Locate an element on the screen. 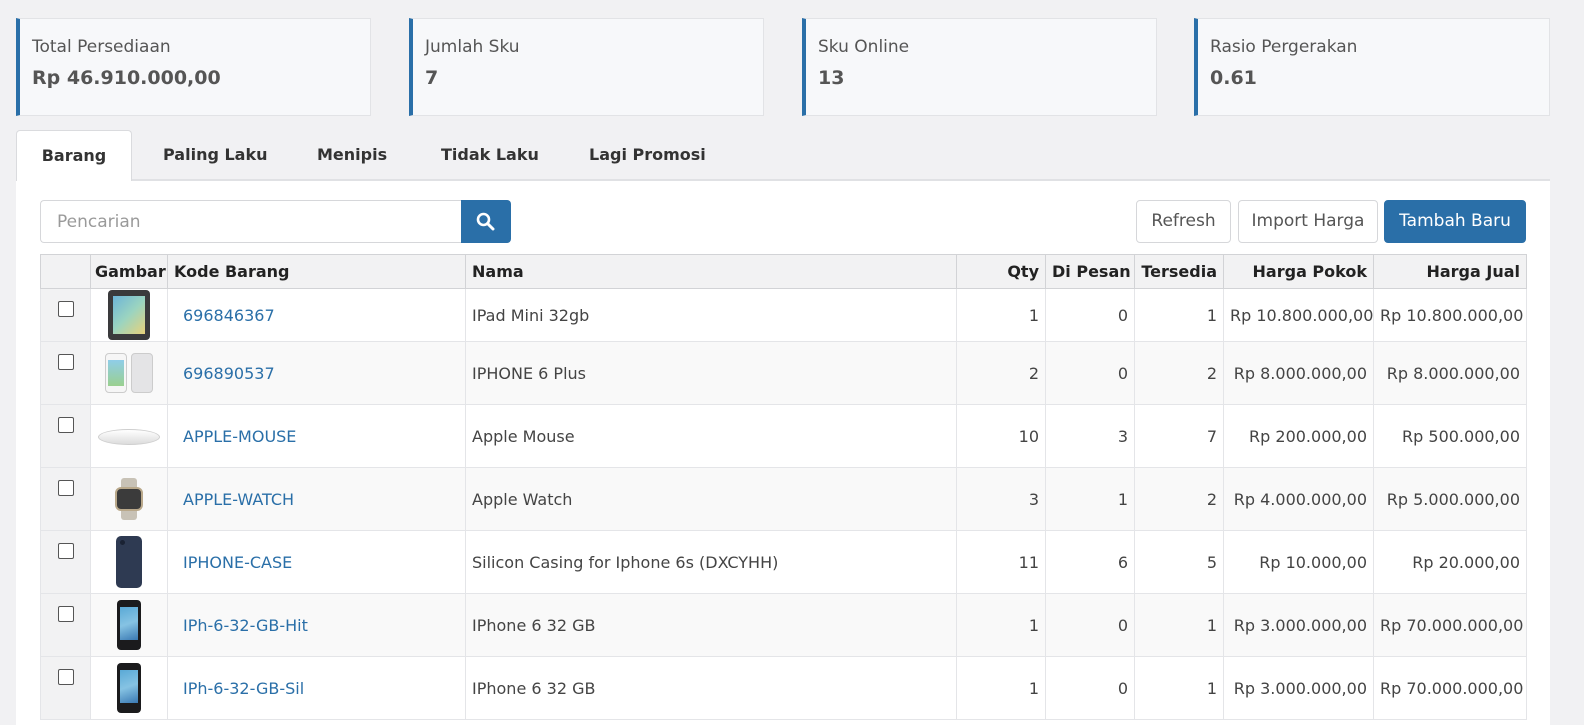 The width and height of the screenshot is (1584, 725). kode-cell: IPHONE-CASE is located at coordinates (316, 562).